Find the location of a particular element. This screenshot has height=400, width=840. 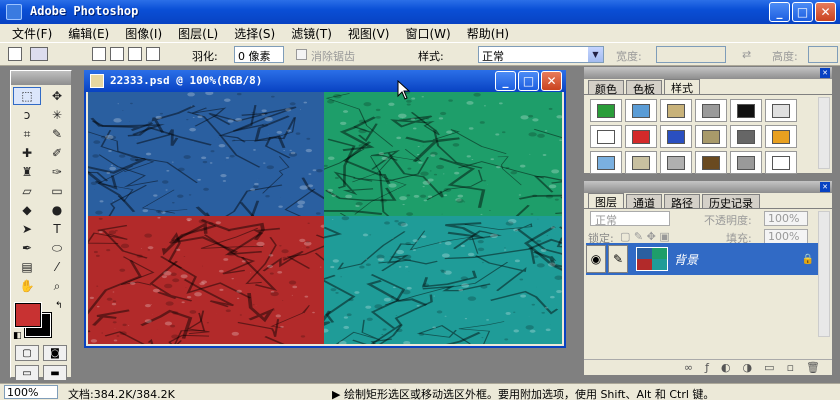

tool-preset-icon is located at coordinates (39, 54).